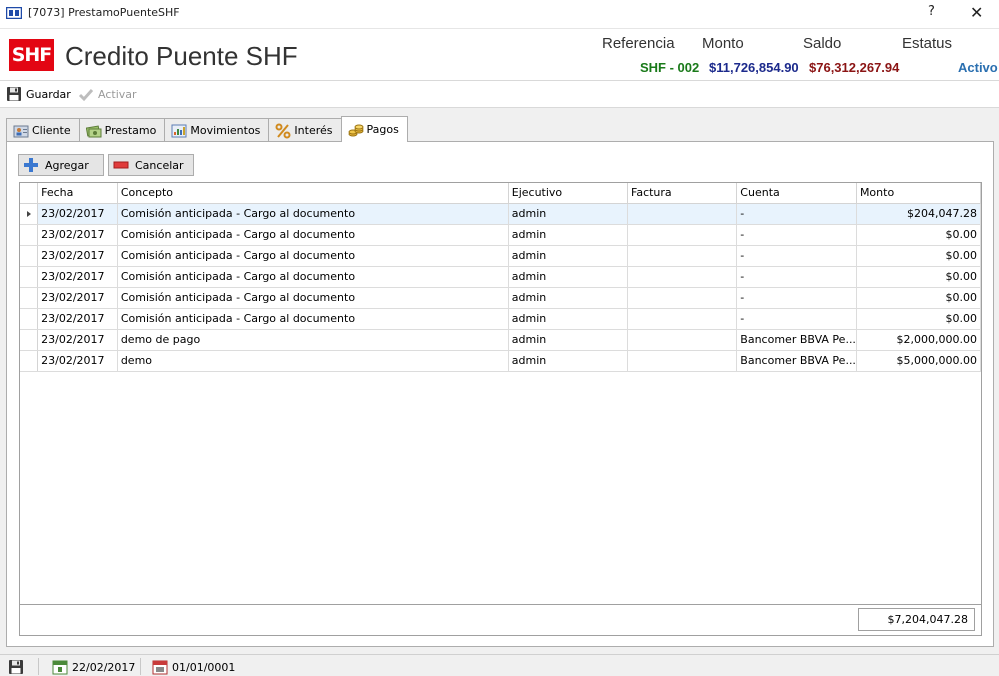 This screenshot has height=676, width=999. I want to click on help-button: ?, so click(931, 11).